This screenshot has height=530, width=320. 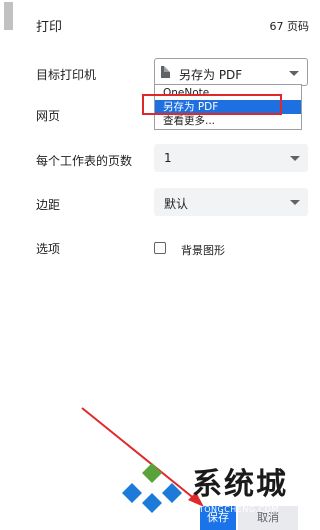 I want to click on scrollbar, so click(x=9, y=265).